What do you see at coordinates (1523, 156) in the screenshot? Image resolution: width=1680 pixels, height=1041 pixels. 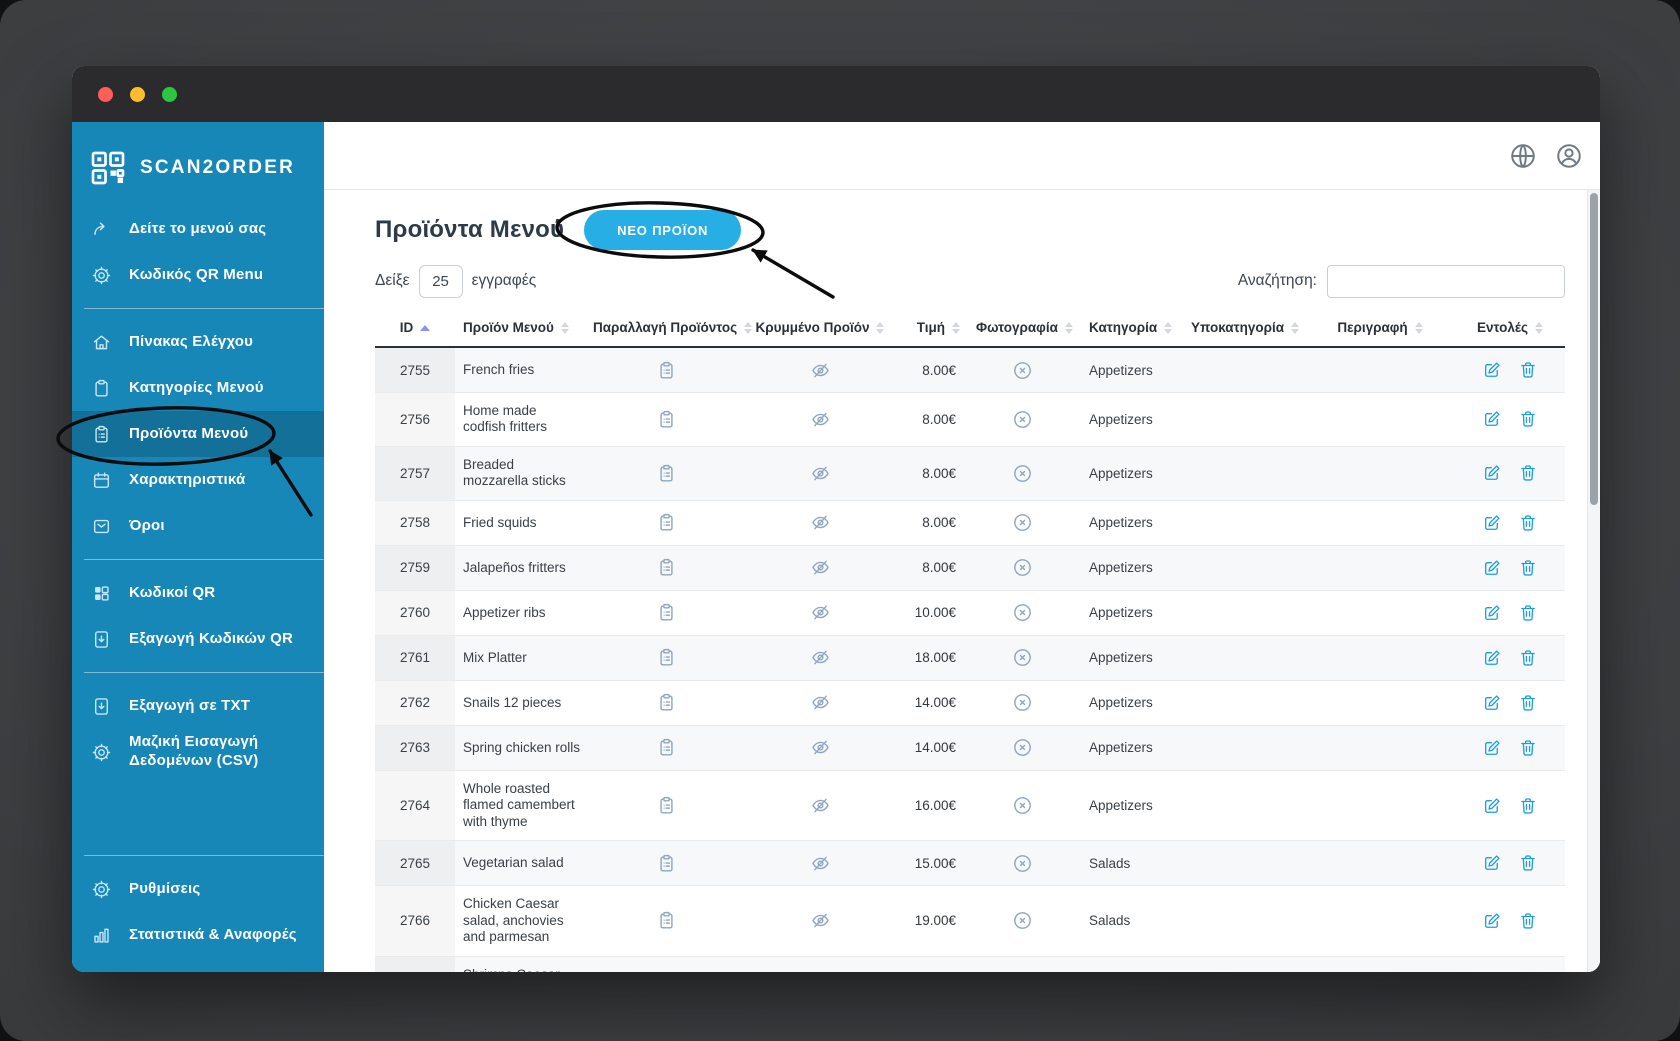 I see `globe-icon` at bounding box center [1523, 156].